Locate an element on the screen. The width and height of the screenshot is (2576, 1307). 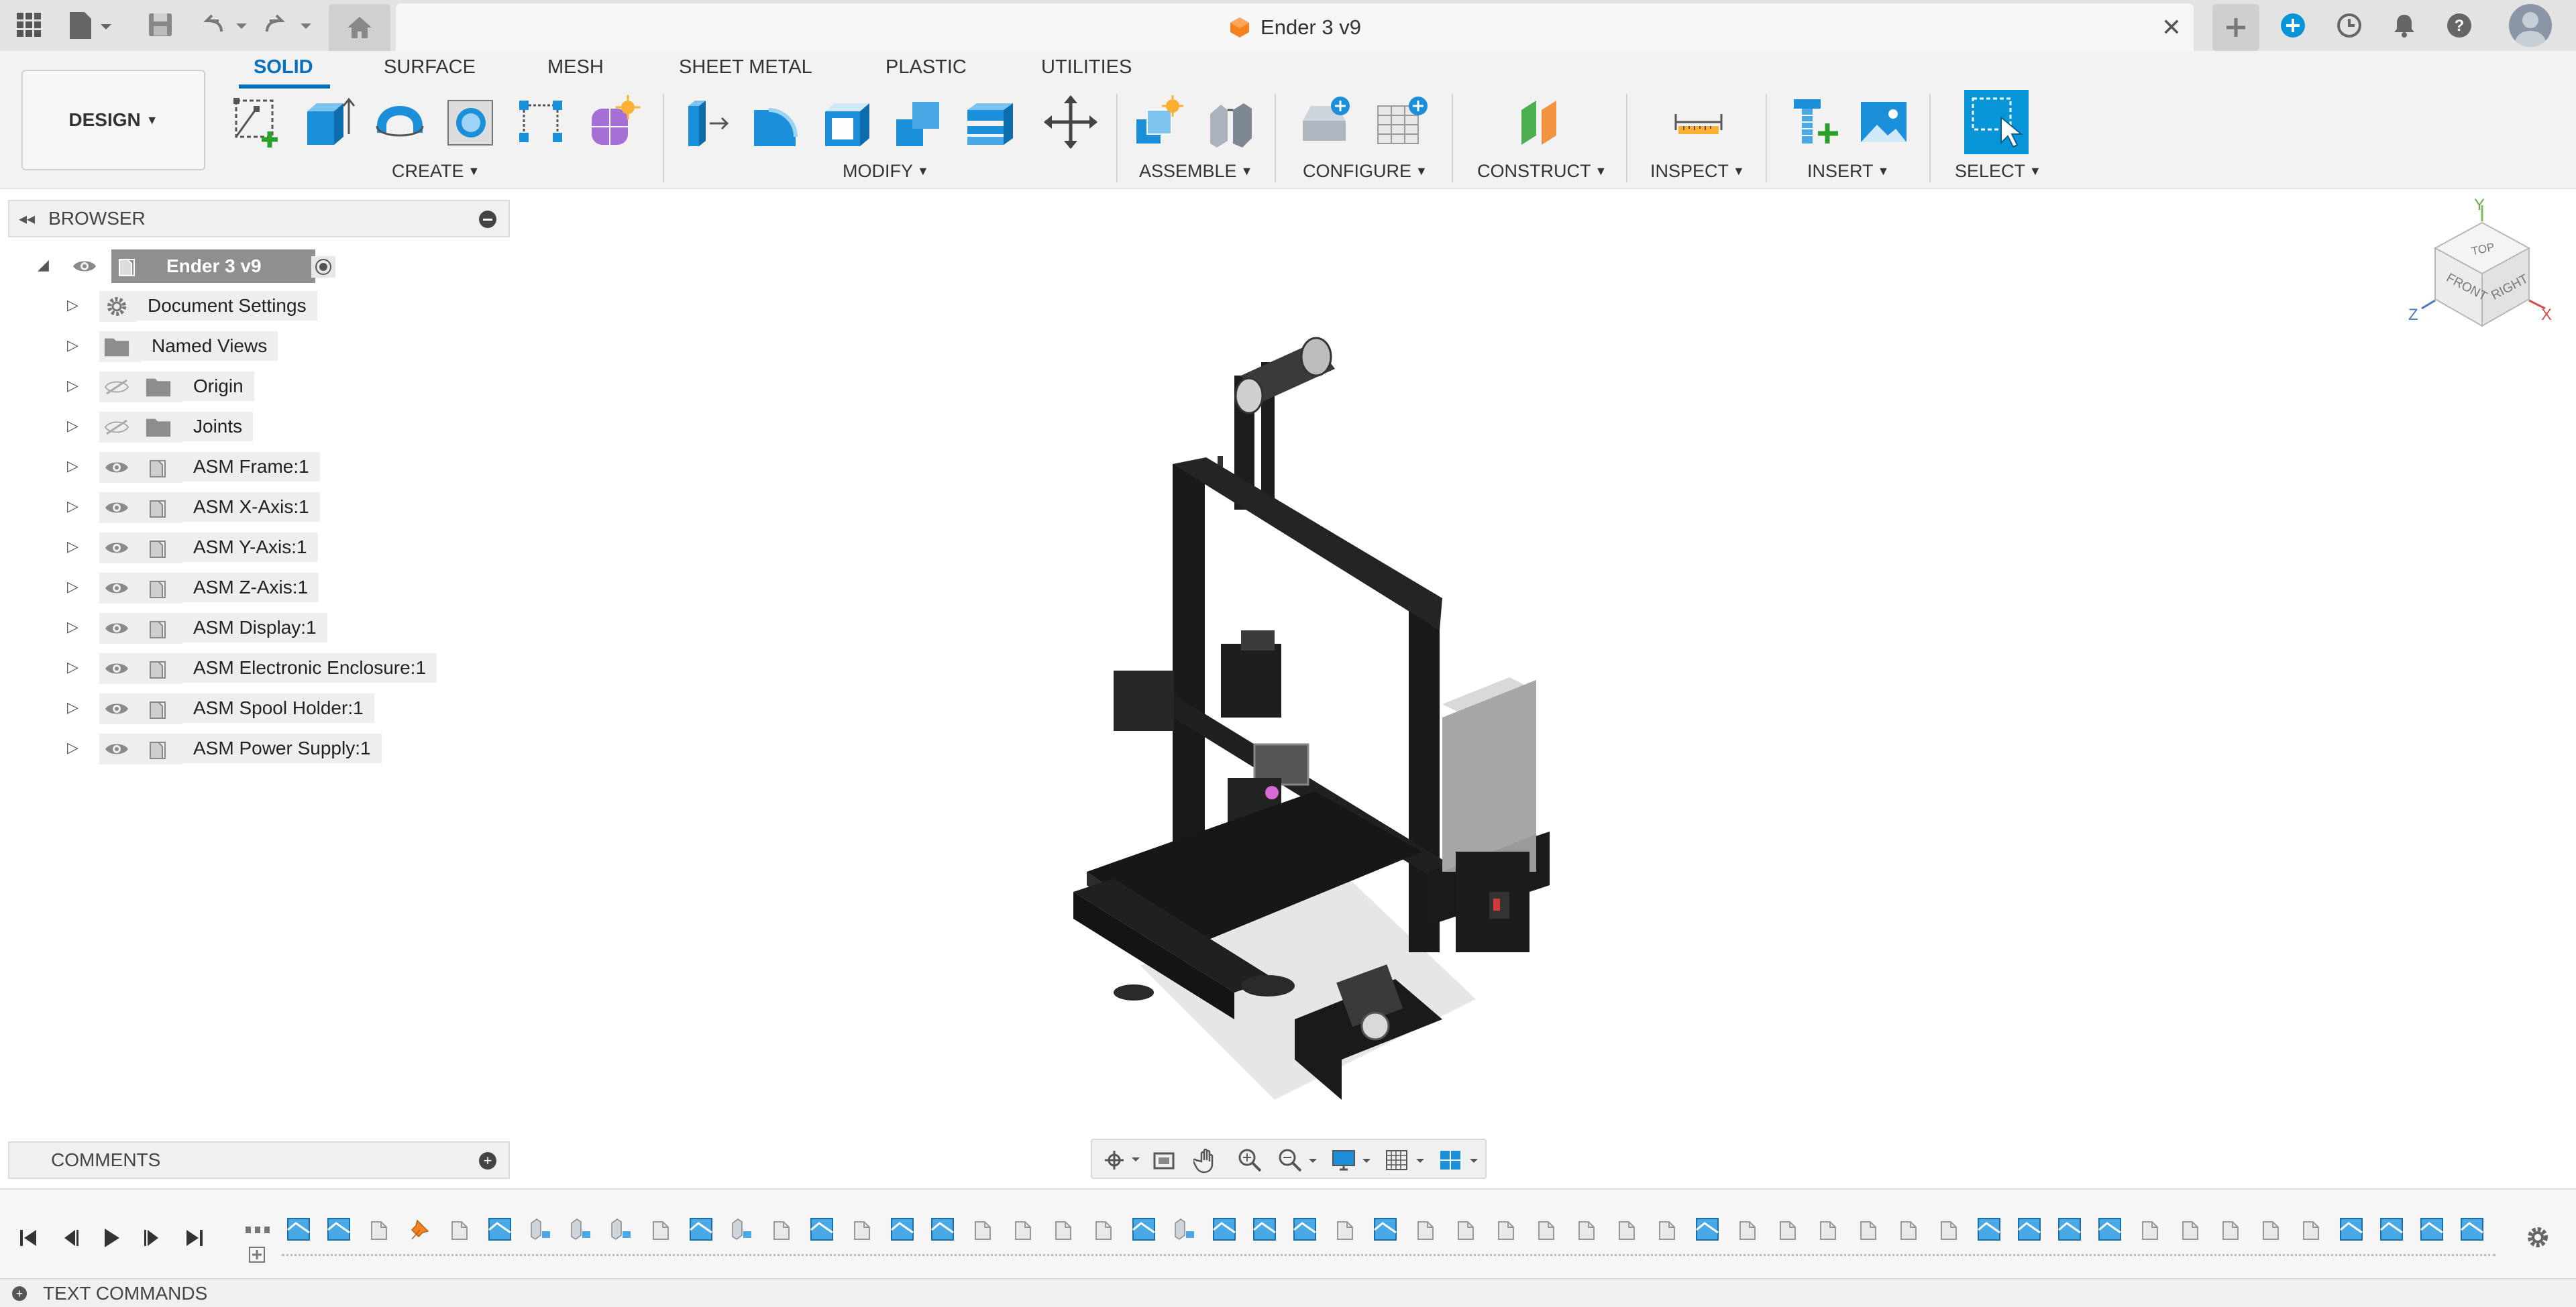
home-icon is located at coordinates (359, 27).